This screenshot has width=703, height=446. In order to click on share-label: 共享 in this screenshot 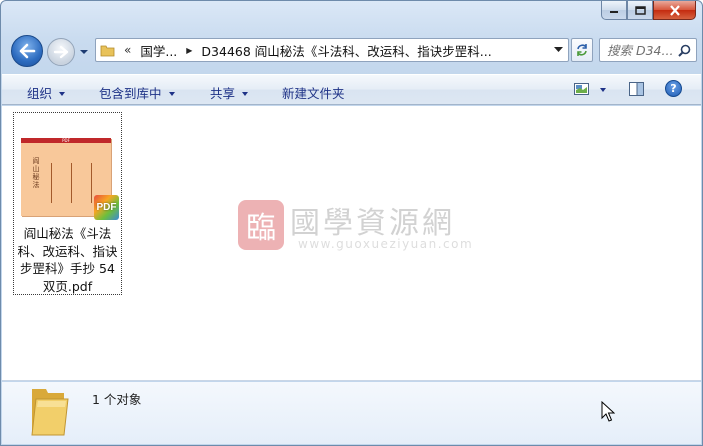, I will do `click(223, 93)`.